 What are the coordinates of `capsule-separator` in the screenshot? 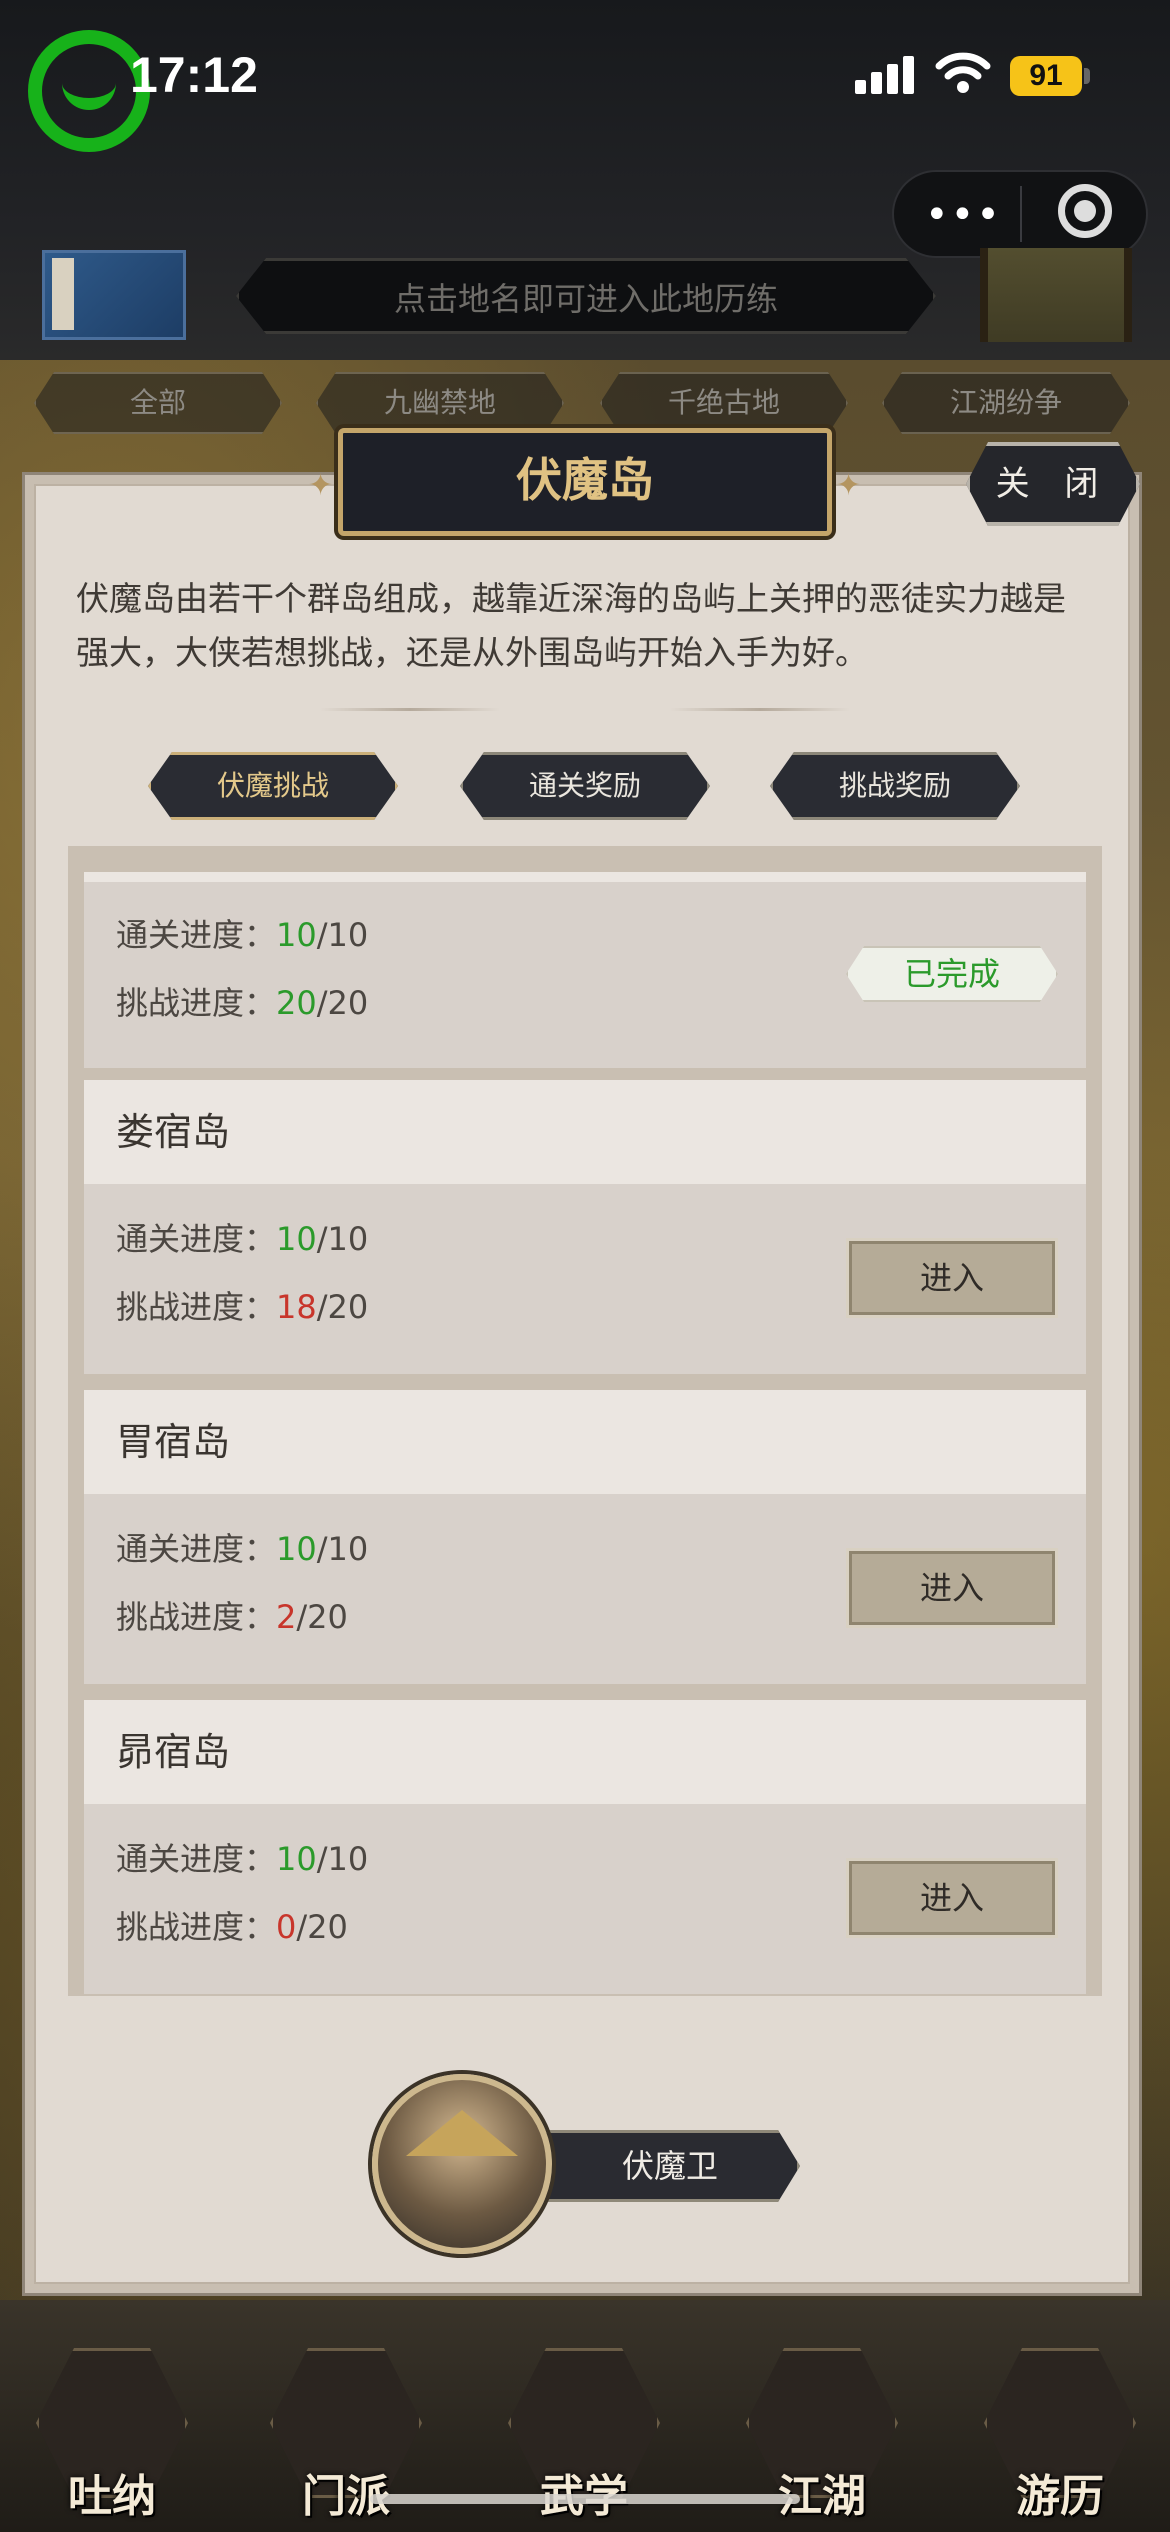 It's located at (1021, 214).